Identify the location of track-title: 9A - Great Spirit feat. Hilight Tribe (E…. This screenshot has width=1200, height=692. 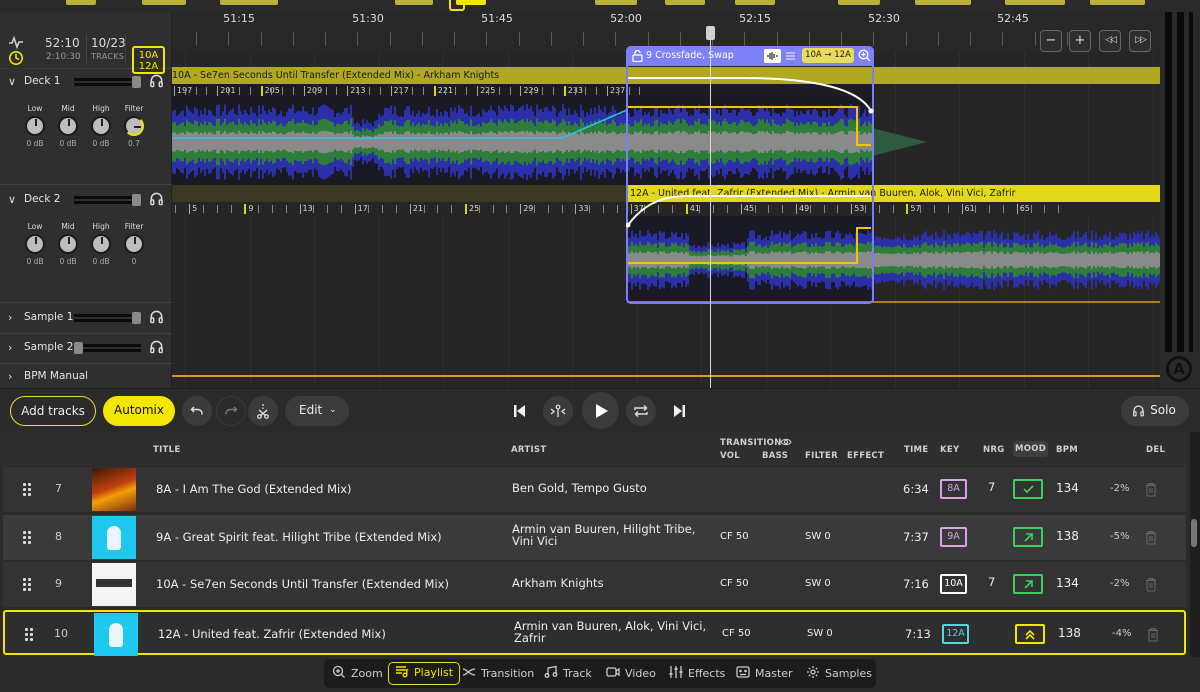
(299, 537).